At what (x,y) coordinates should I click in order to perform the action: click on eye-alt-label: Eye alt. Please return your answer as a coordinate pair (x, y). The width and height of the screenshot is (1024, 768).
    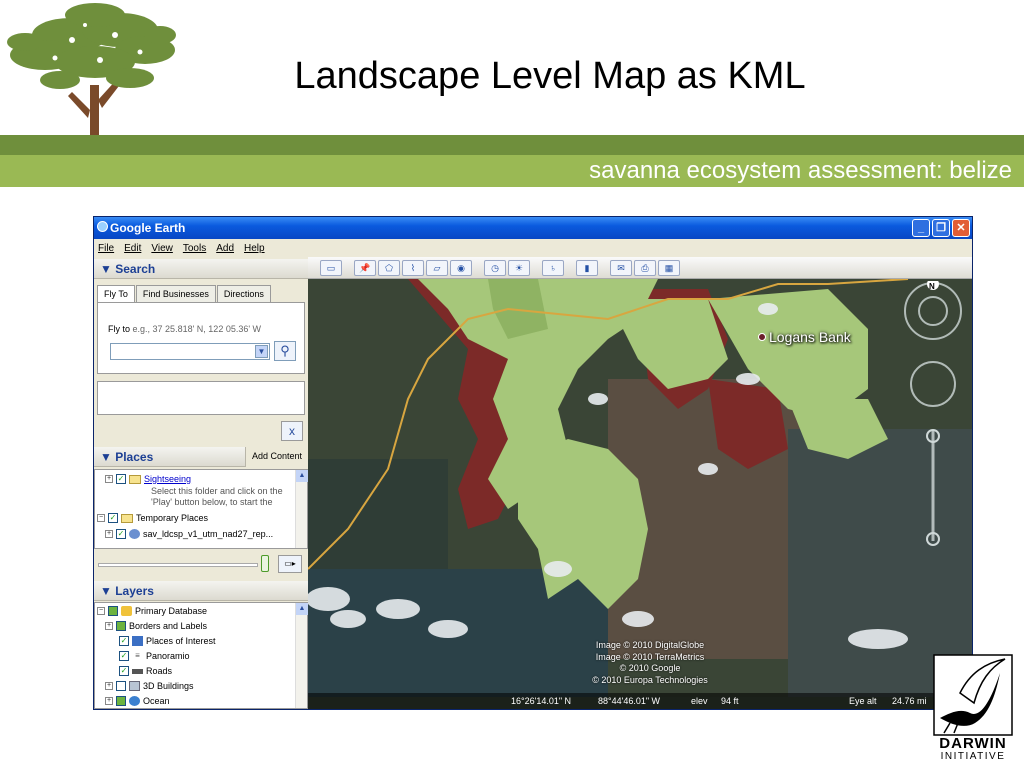
    Looking at the image, I should click on (863, 701).